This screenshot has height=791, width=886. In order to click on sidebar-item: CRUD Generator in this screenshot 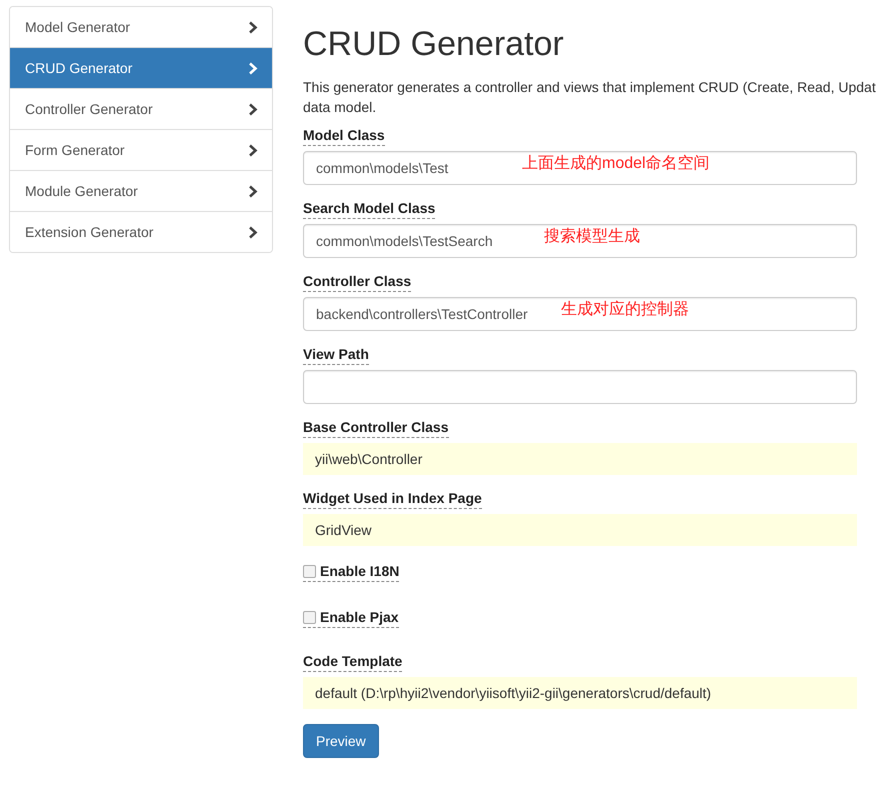, I will do `click(141, 67)`.